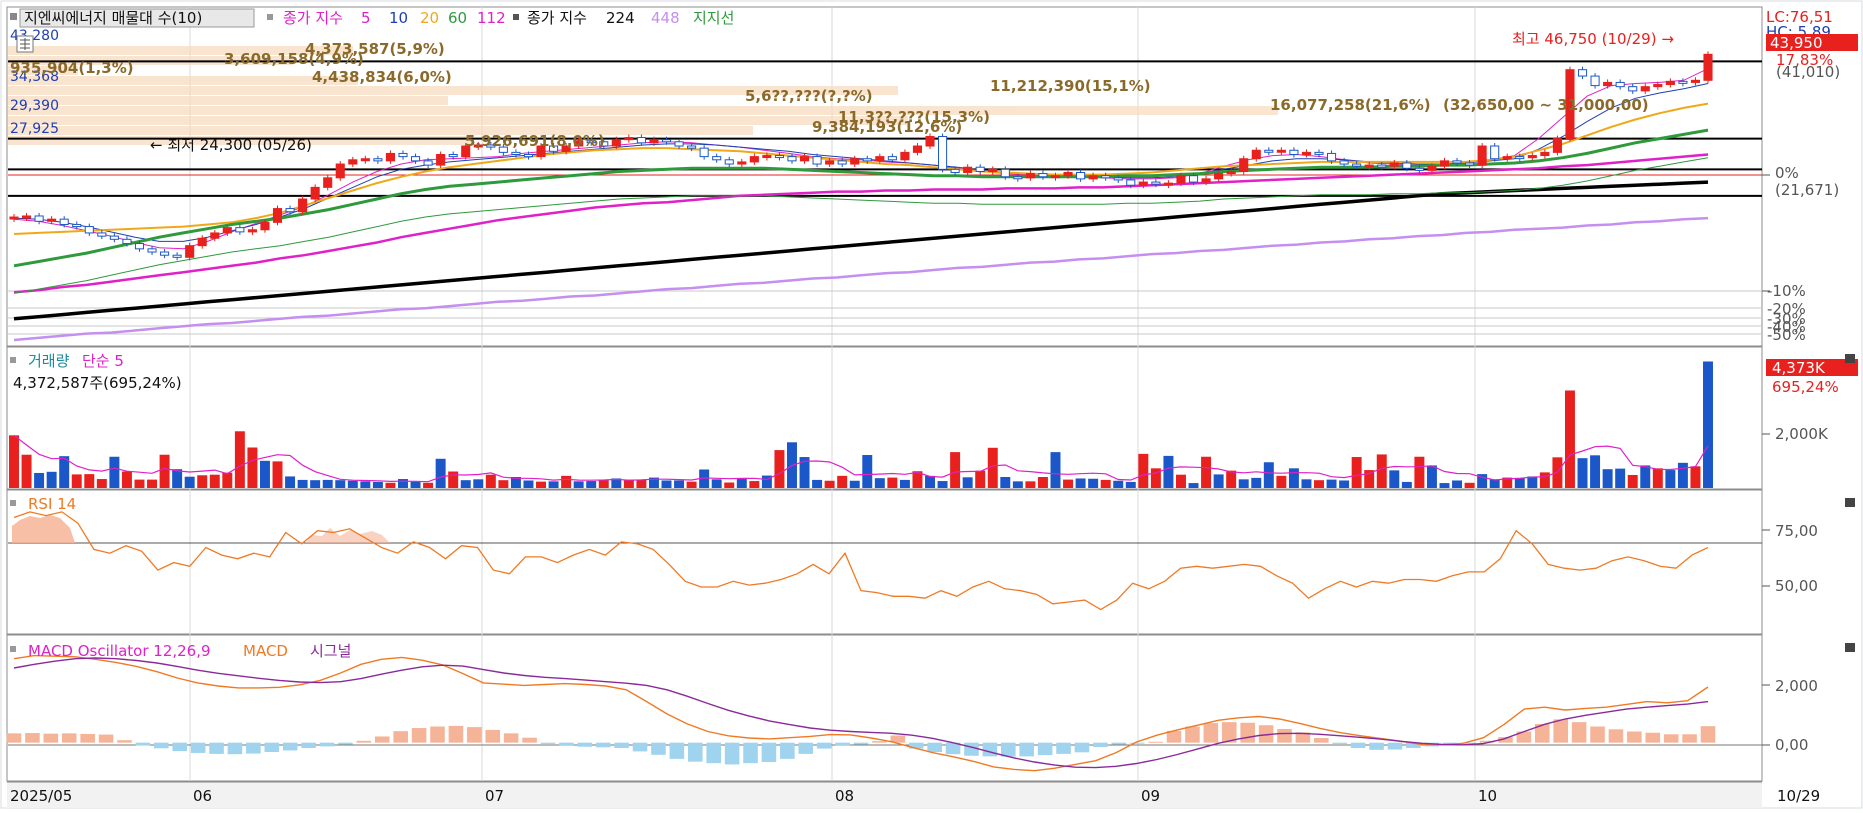 This screenshot has width=1863, height=813. What do you see at coordinates (1796, 586) in the screenshot?
I see `rsi-tick-50: 50,00` at bounding box center [1796, 586].